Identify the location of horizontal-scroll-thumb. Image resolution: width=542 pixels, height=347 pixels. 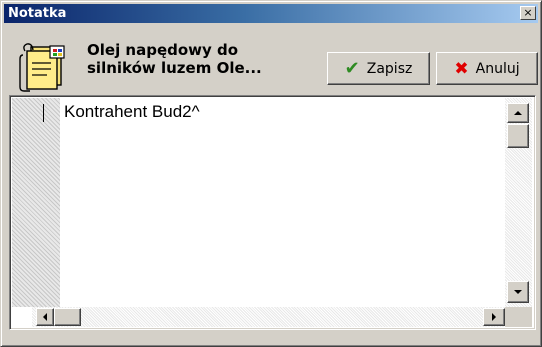
(67, 317).